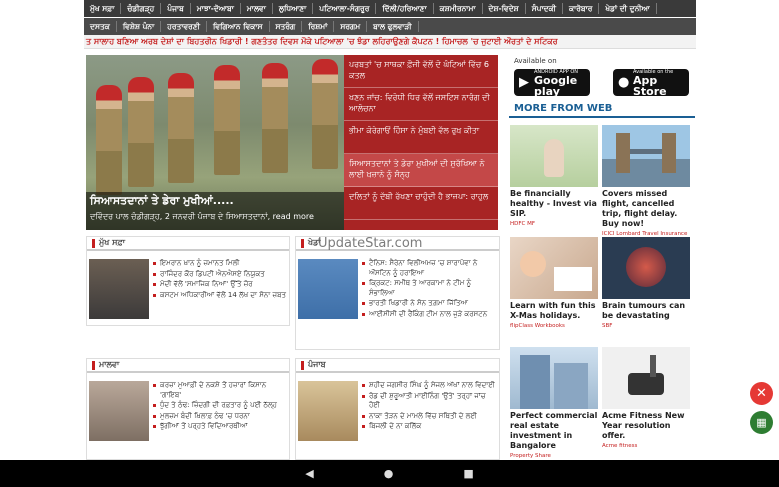 The width and height of the screenshot is (779, 487). Describe the element at coordinates (293, 8) in the screenshot. I see `nav-item: ਲੁਧਿਆਣਾ` at that location.